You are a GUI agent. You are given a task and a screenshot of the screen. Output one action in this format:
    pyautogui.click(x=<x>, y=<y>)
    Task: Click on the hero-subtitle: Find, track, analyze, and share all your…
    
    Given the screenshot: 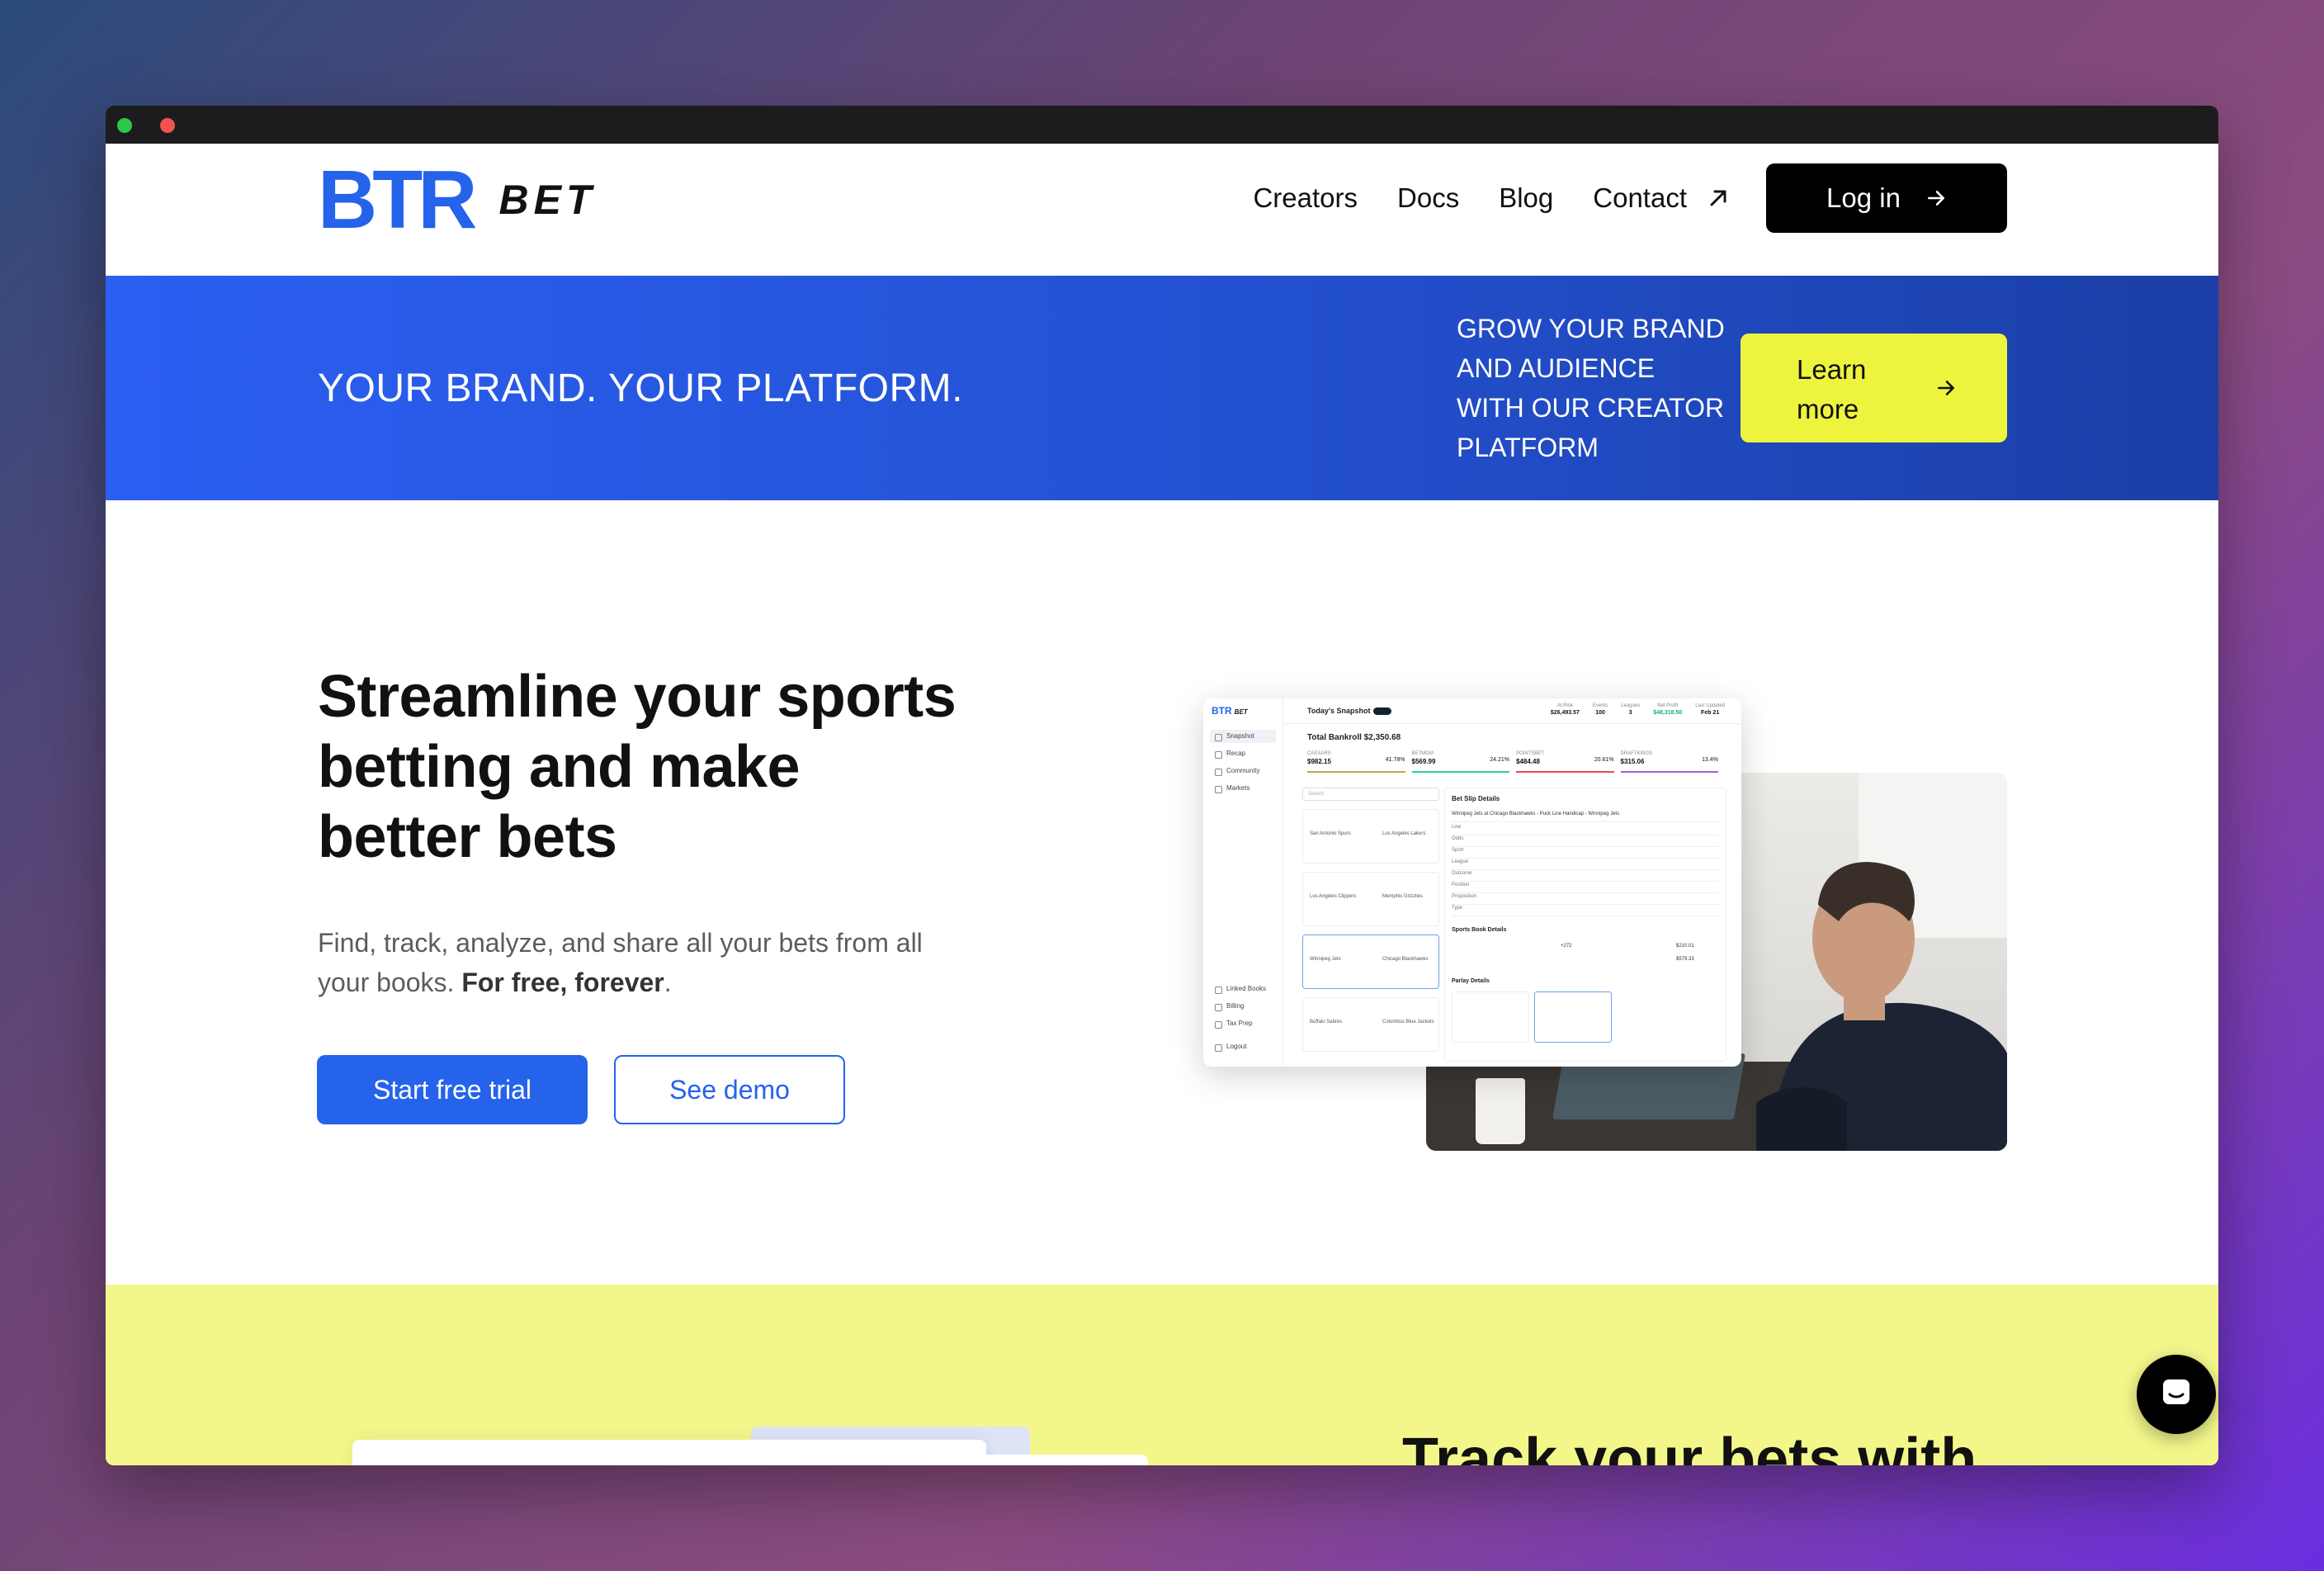 What is the action you would take?
    pyautogui.click(x=639, y=962)
    